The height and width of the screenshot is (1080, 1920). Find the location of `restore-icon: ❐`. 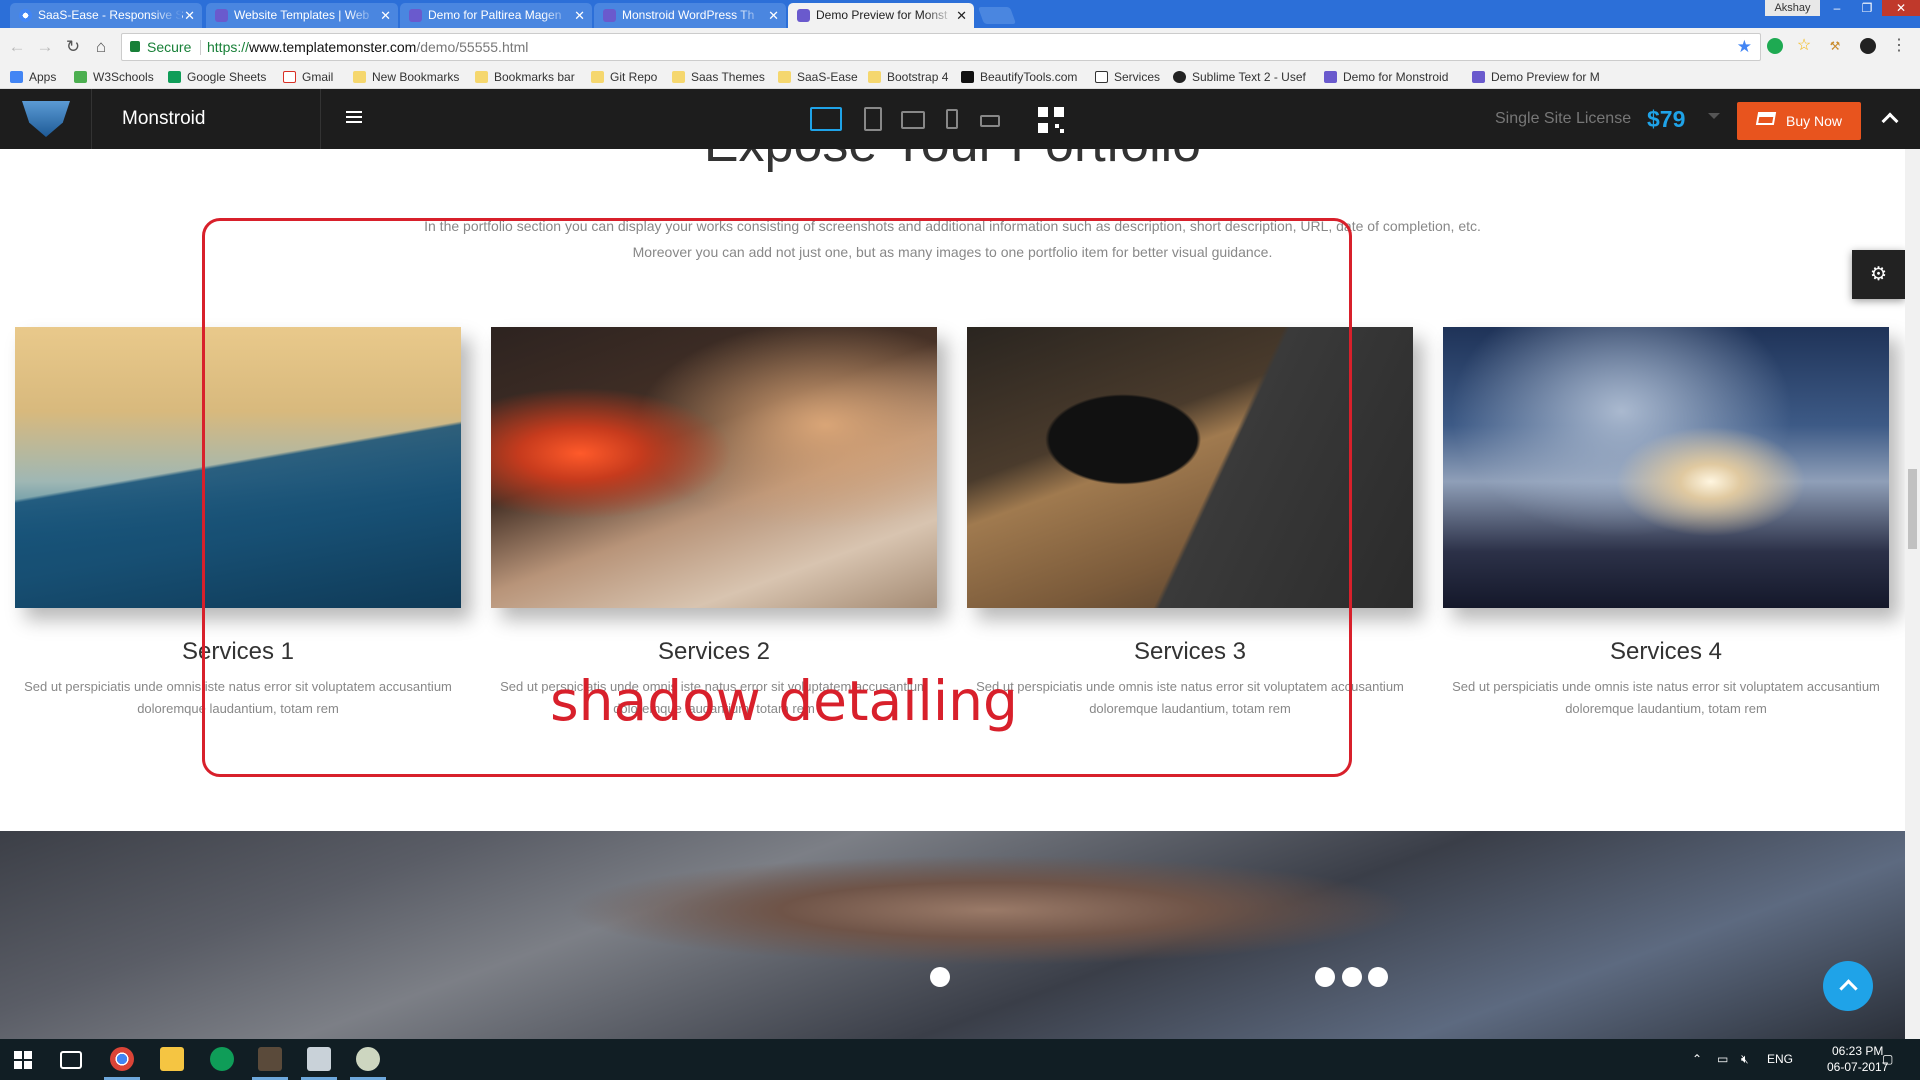

restore-icon: ❐ is located at coordinates (1867, 8).